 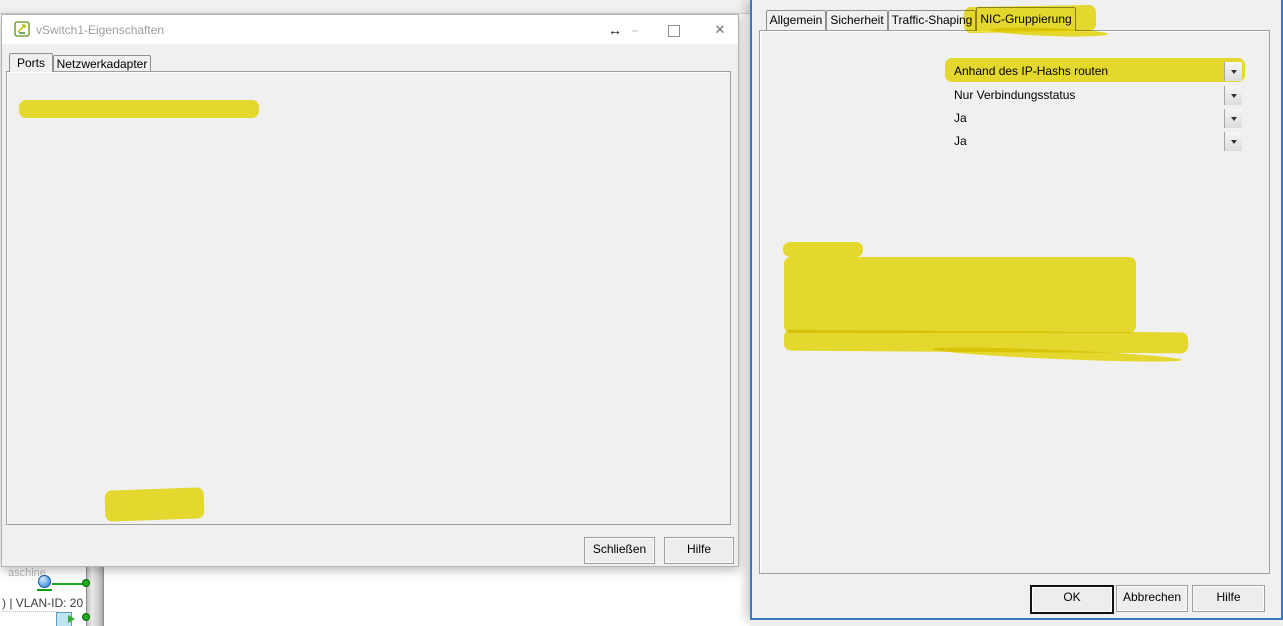 I want to click on tab-sicherheit: Sicherheit, so click(x=857, y=20).